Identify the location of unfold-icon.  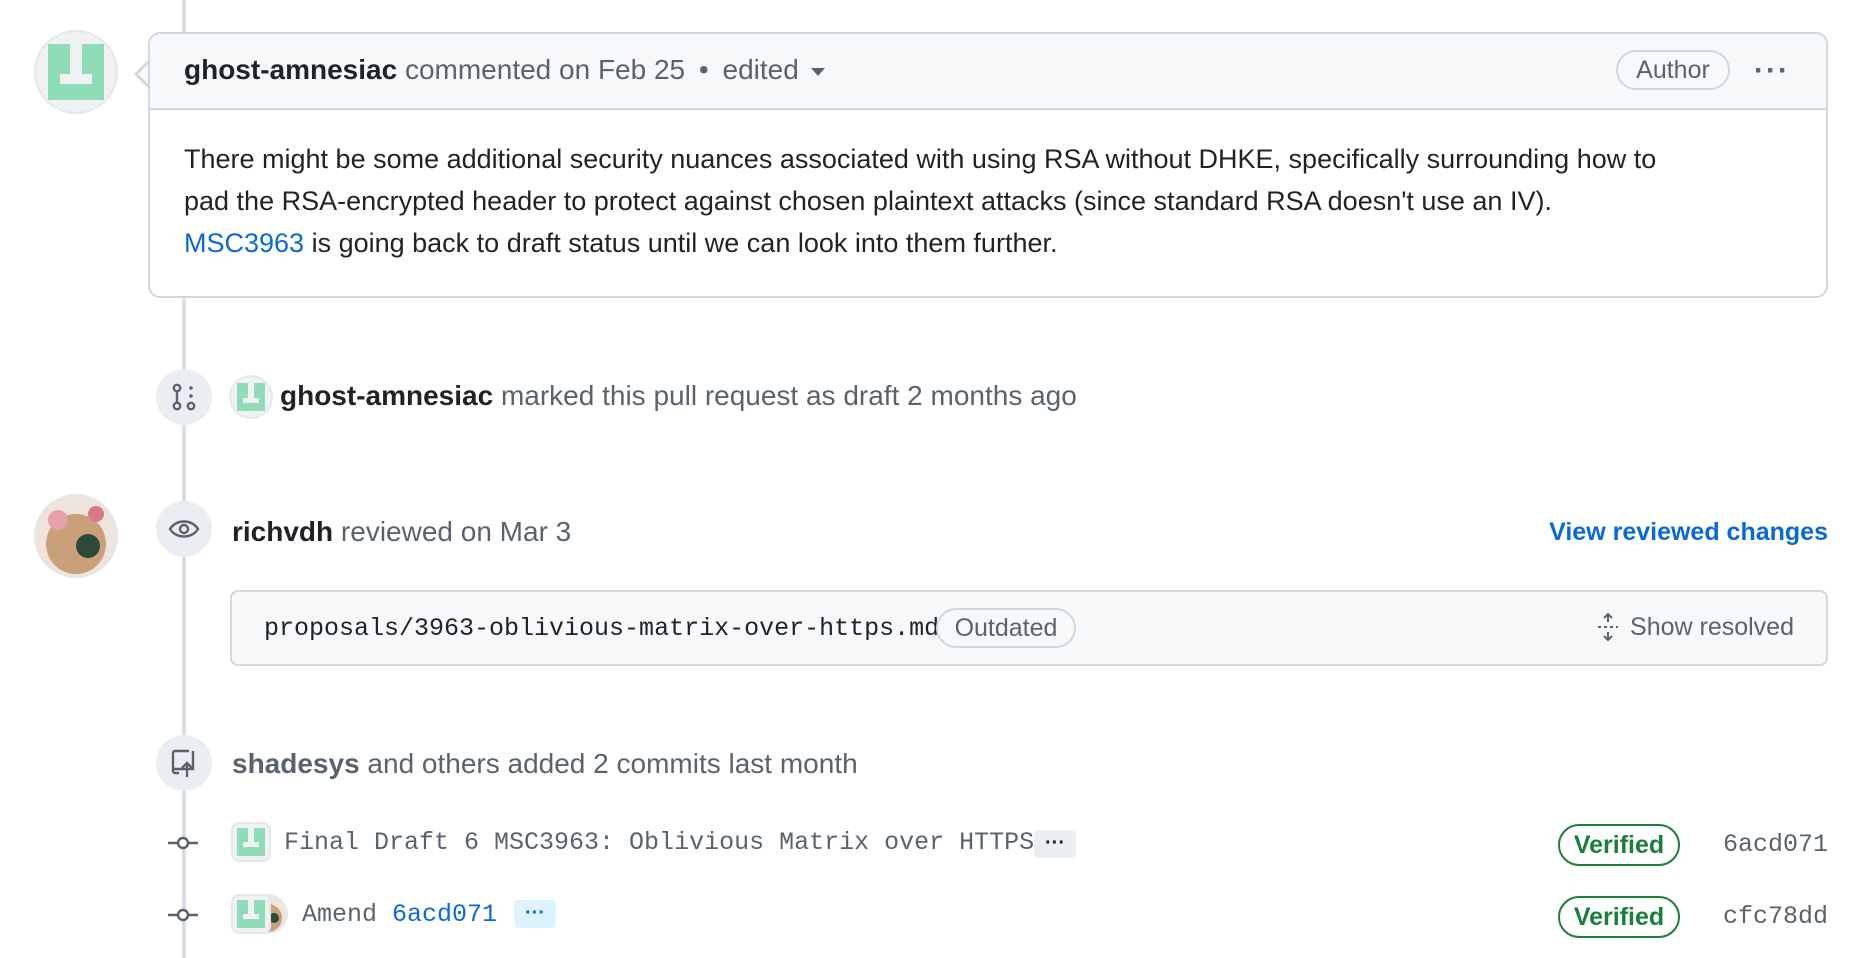
(1608, 627).